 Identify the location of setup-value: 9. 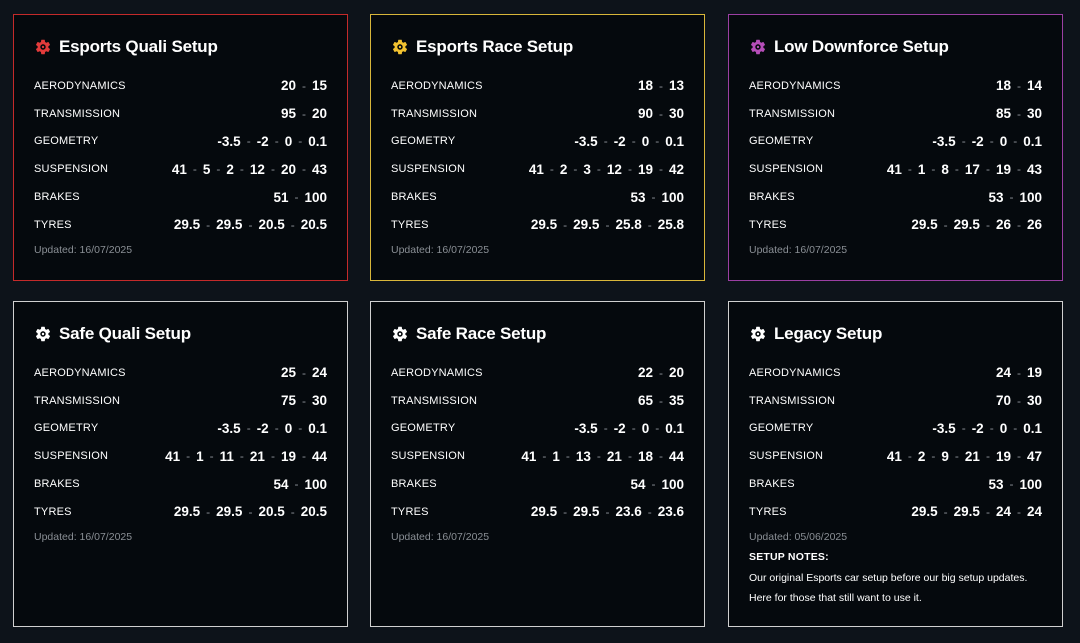
(945, 456).